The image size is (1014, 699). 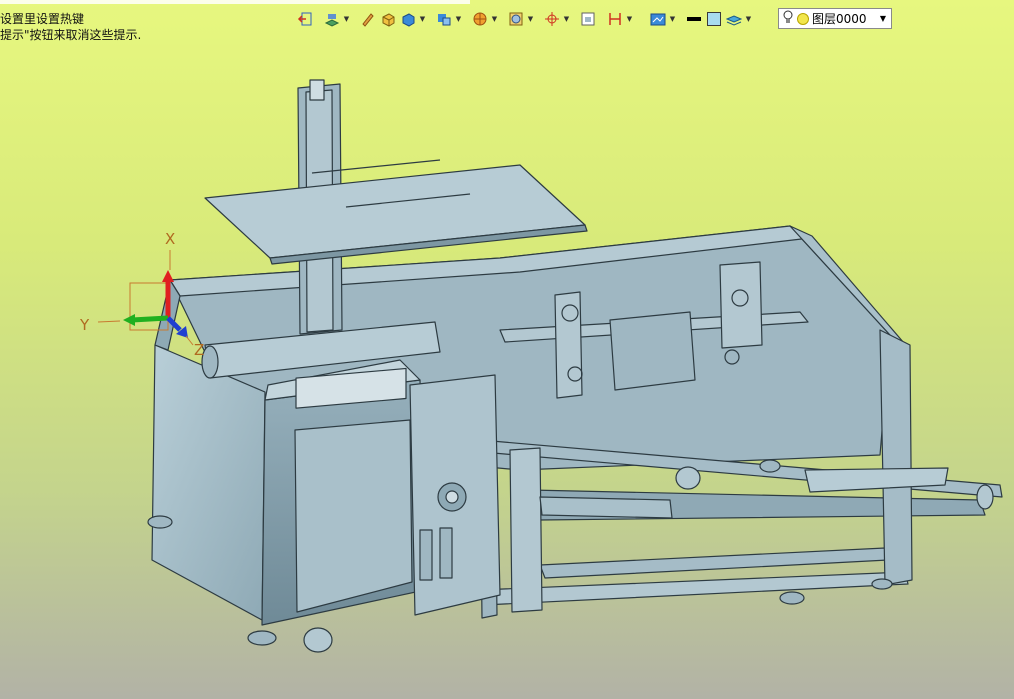 What do you see at coordinates (170, 239) in the screenshot?
I see `axis-x-label: X` at bounding box center [170, 239].